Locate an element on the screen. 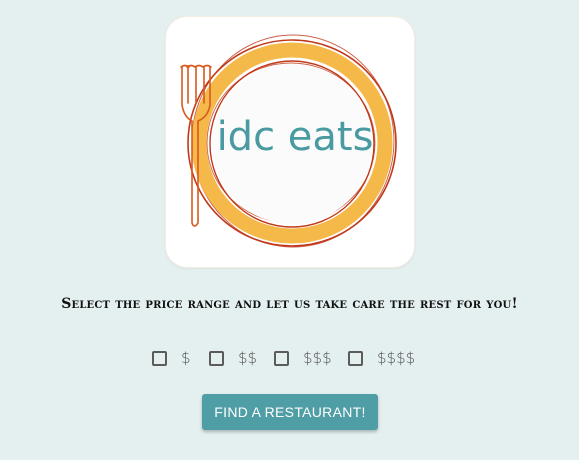 Image resolution: width=579 pixels, height=460 pixels. price-option-4: $$$$ is located at coordinates (381, 358).